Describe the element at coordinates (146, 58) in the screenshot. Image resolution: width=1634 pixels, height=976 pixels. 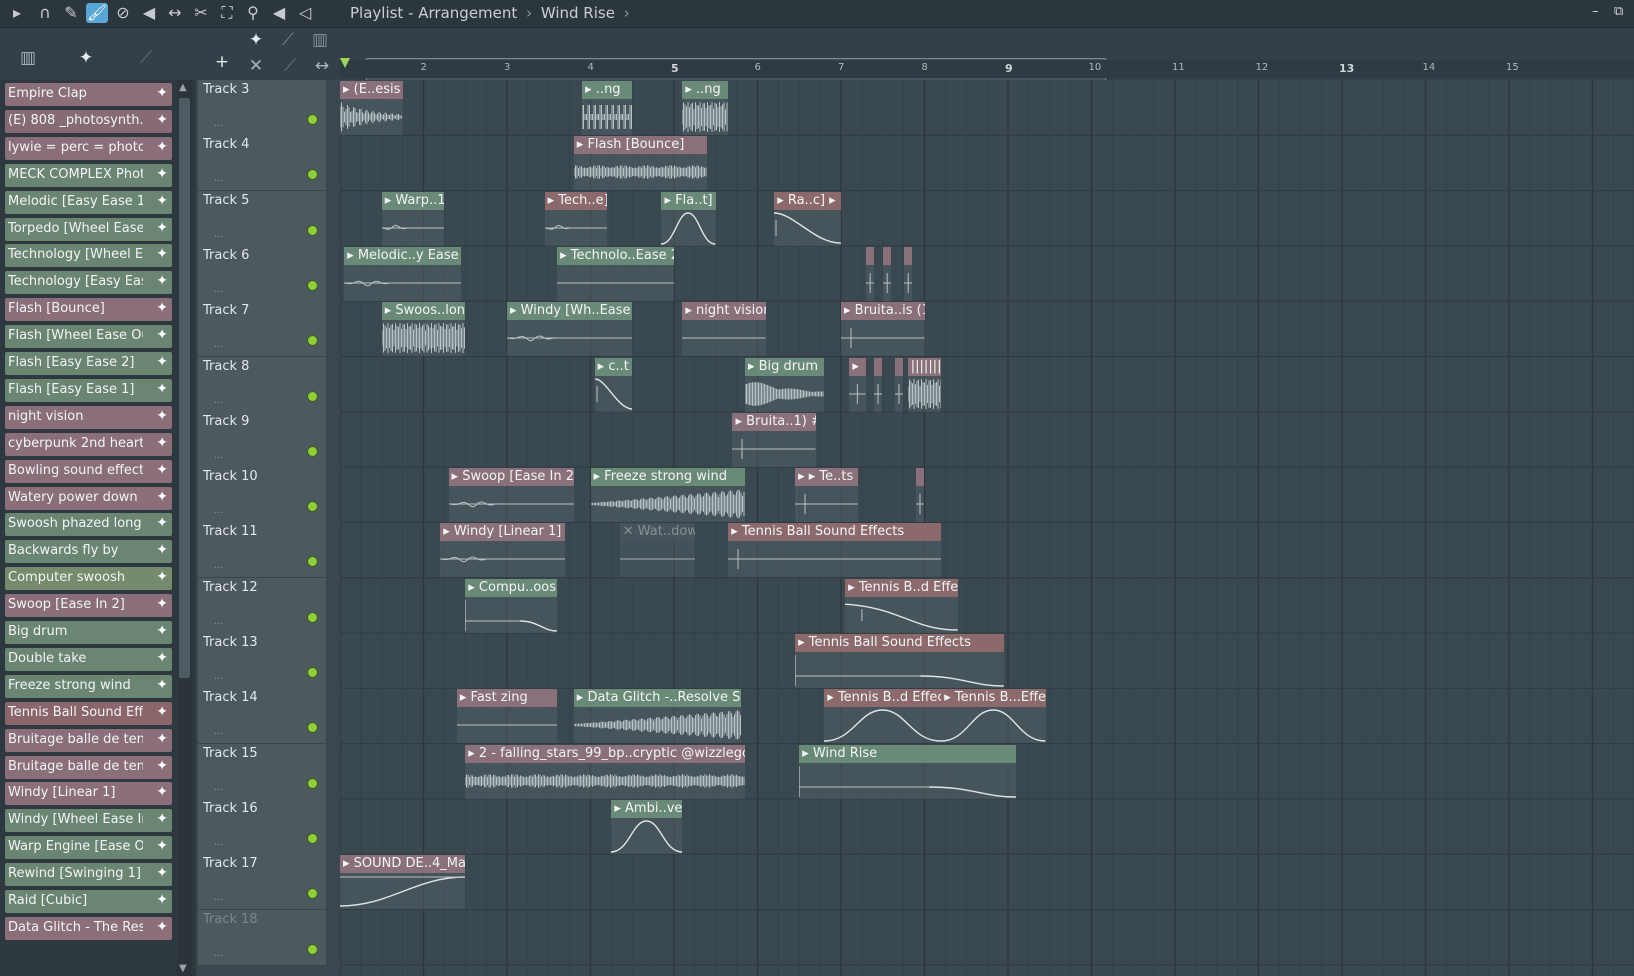
I see `automation-icon: ⟋` at that location.